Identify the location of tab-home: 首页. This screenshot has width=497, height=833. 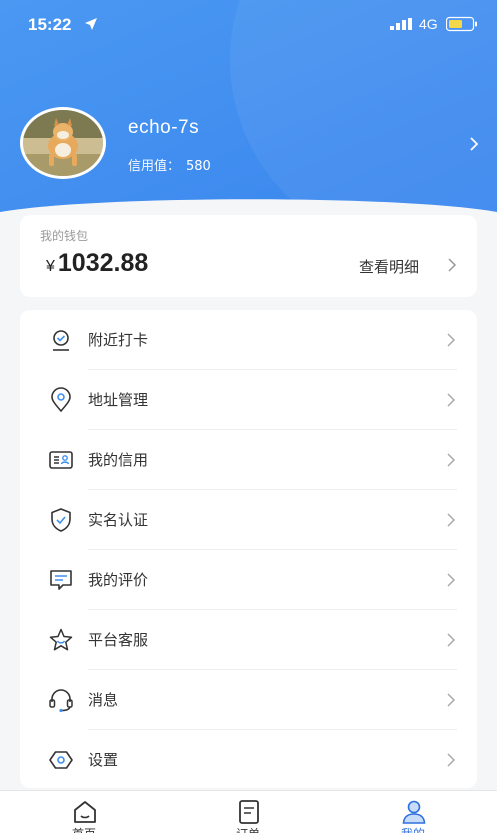
(84, 812).